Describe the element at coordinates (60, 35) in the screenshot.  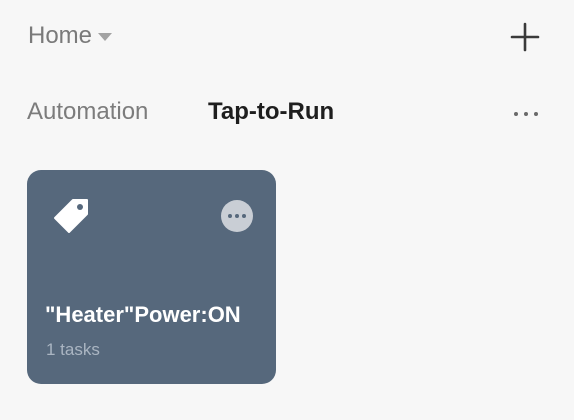
I see `home-label: Home` at that location.